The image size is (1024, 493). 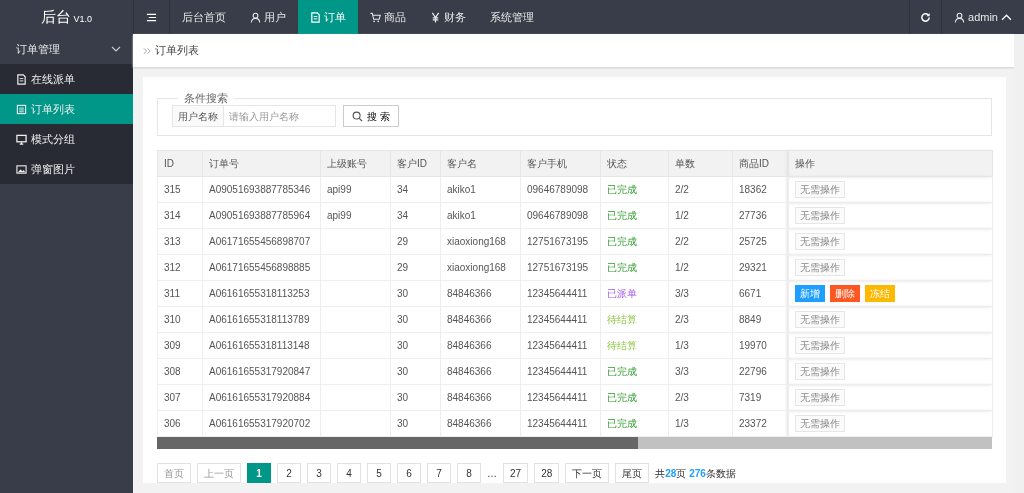 What do you see at coordinates (172, 371) in the screenshot?
I see `table-cell: 308` at bounding box center [172, 371].